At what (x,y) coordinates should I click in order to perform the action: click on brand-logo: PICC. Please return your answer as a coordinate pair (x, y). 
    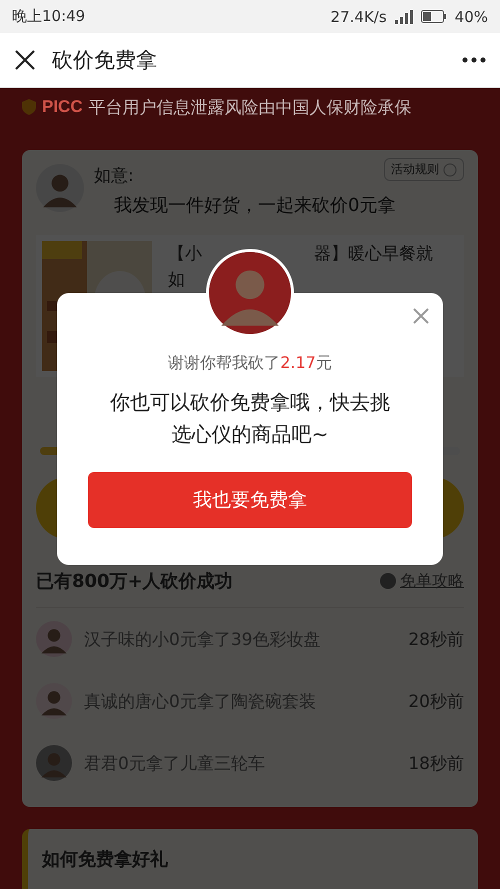
    Looking at the image, I should click on (62, 107).